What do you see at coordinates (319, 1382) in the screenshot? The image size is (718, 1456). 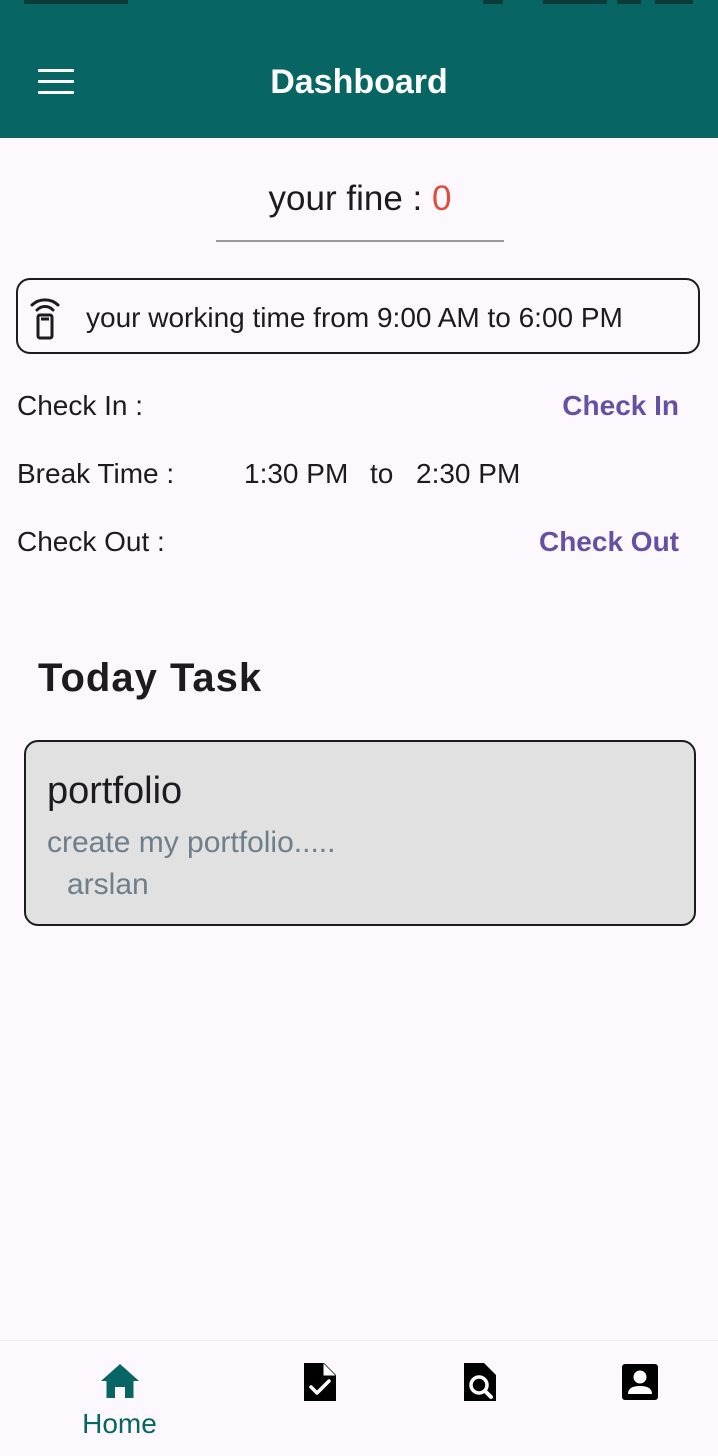 I see `task-check-icon` at bounding box center [319, 1382].